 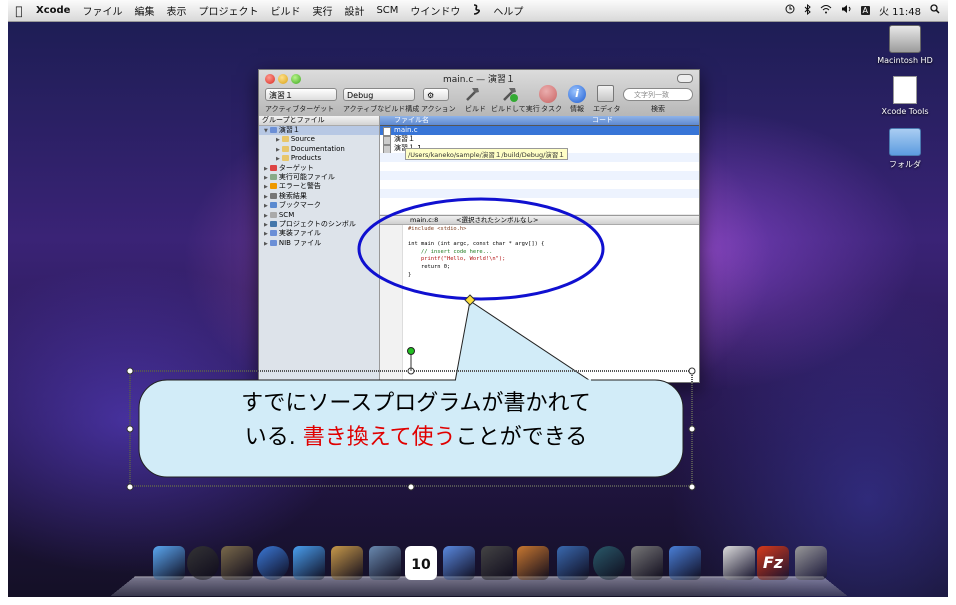 What do you see at coordinates (273, 437) in the screenshot?
I see `callout-line-2-prefix: いる.` at bounding box center [273, 437].